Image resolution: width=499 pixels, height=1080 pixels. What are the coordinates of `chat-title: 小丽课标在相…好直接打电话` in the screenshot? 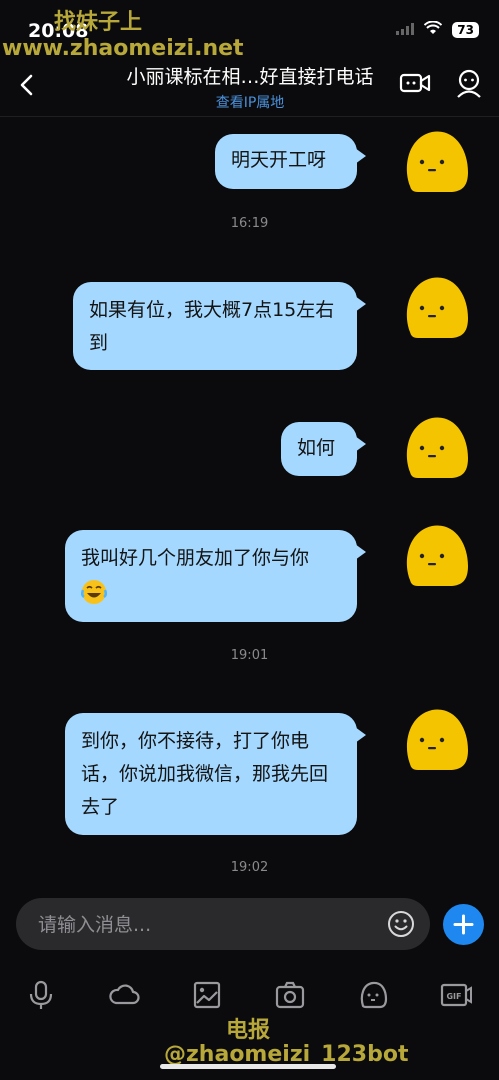 It's located at (250, 77).